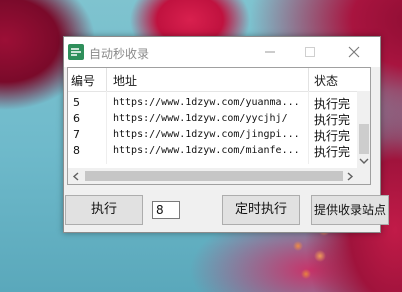  I want to click on minimize-icon, so click(270, 52).